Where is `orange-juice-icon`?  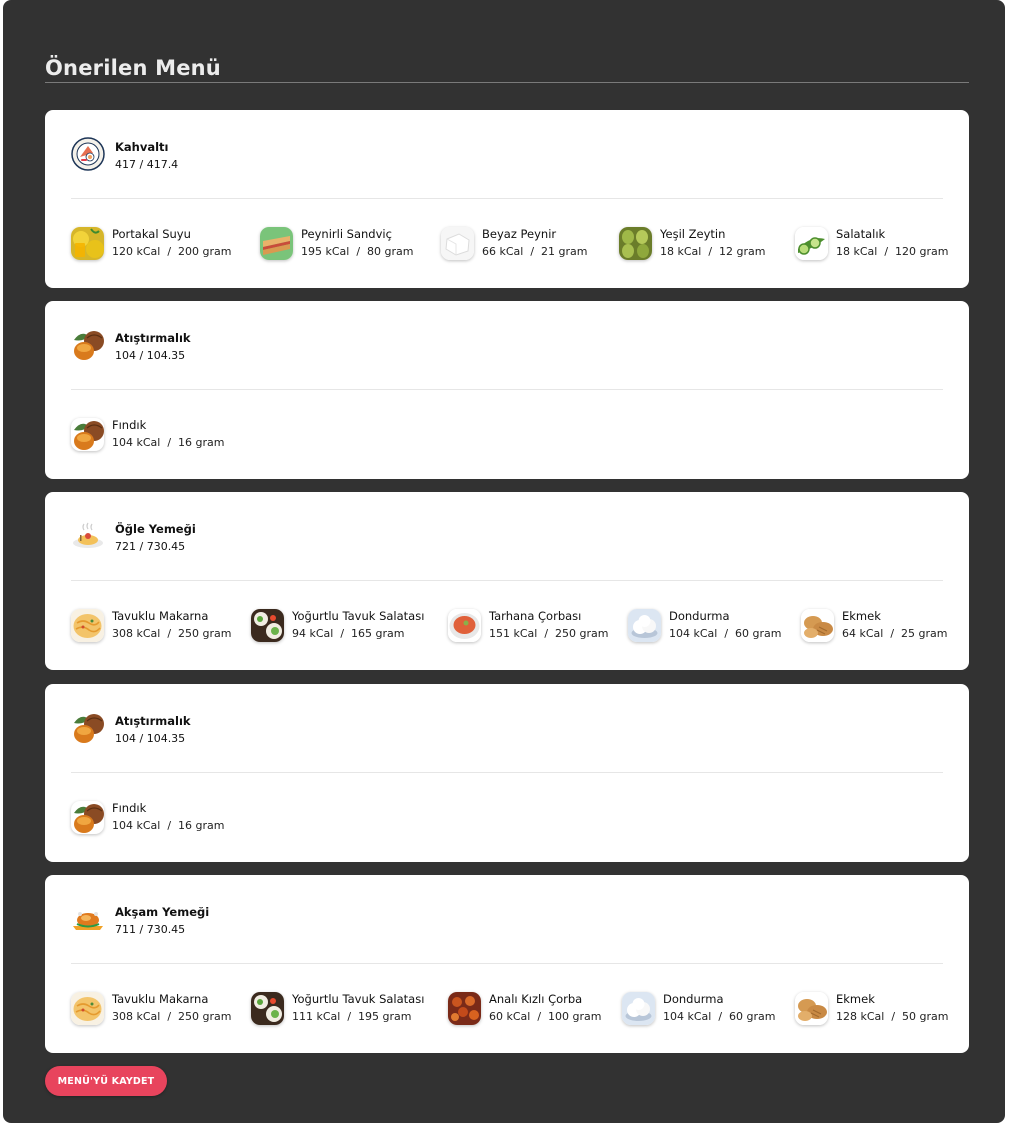
orange-juice-icon is located at coordinates (87, 243).